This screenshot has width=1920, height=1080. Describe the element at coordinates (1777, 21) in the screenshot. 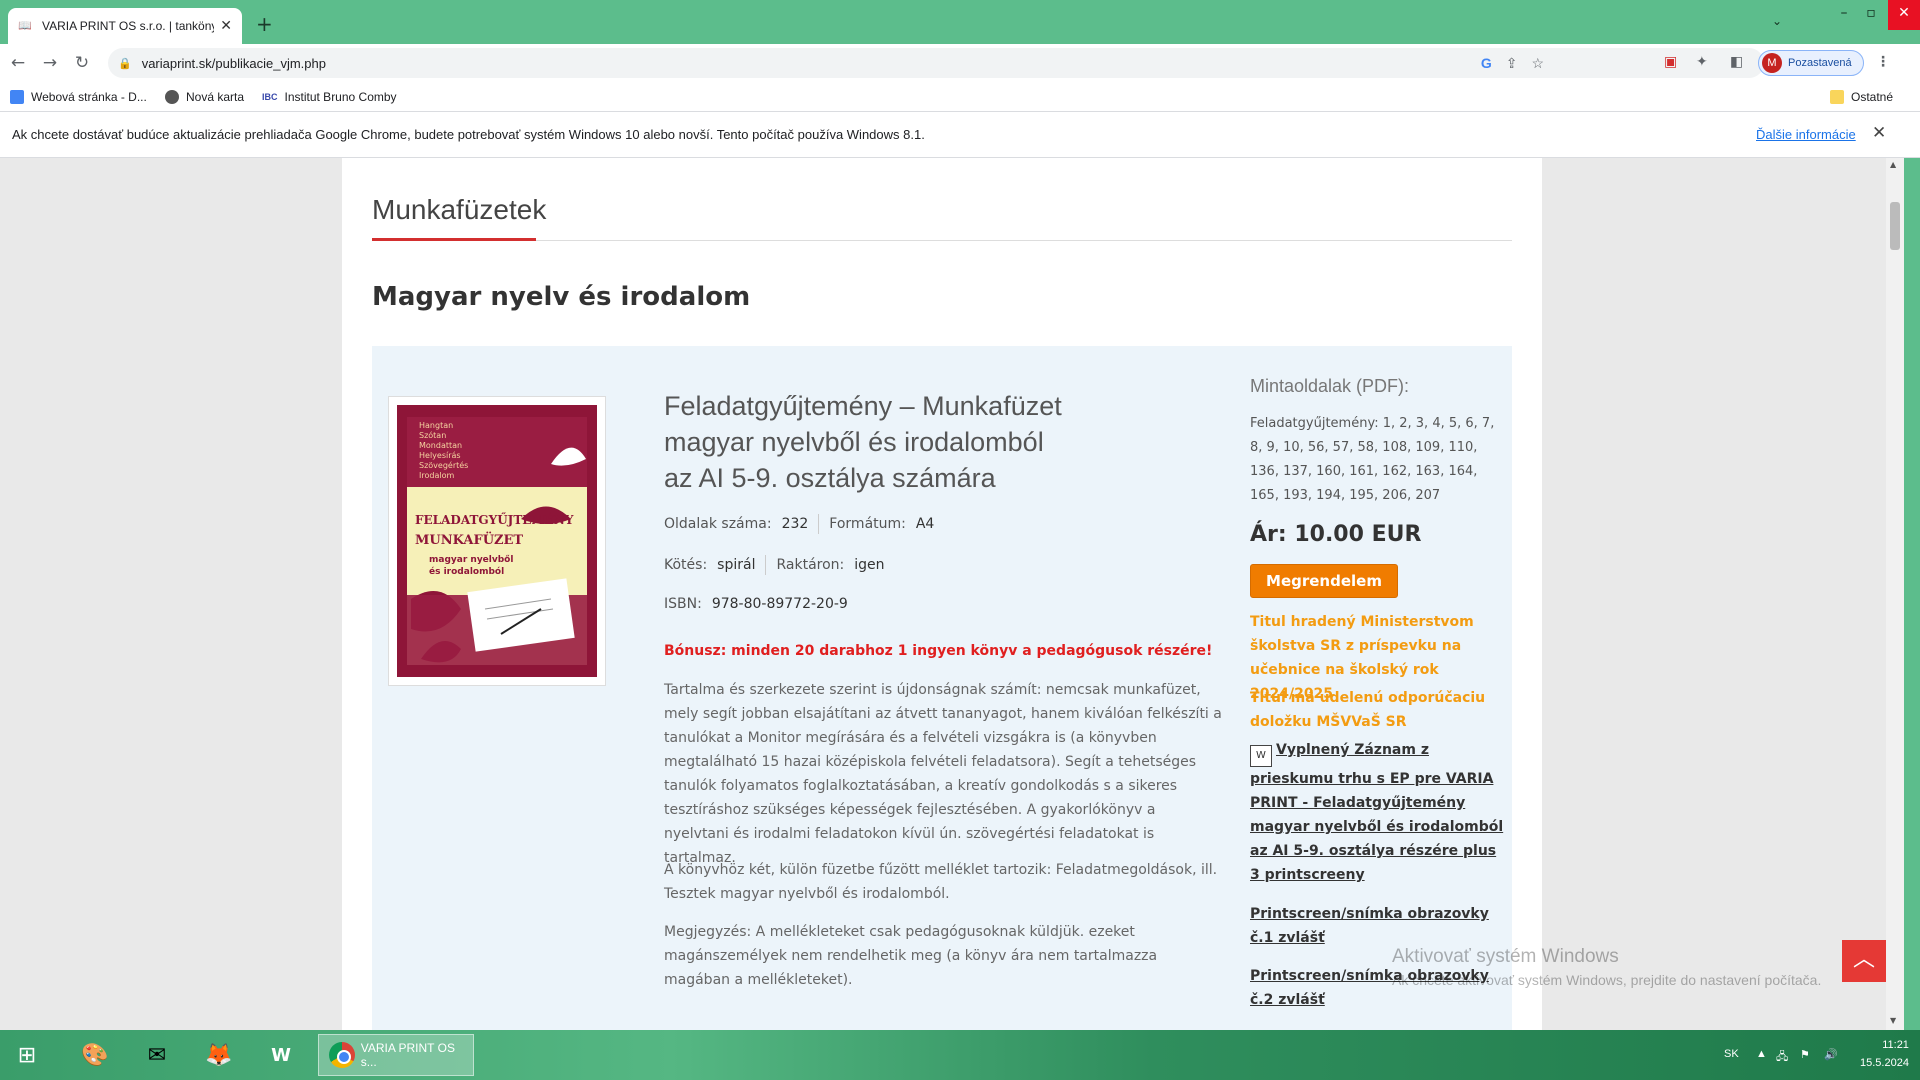

I see `tab-search-chevron-icon: ⌄` at that location.